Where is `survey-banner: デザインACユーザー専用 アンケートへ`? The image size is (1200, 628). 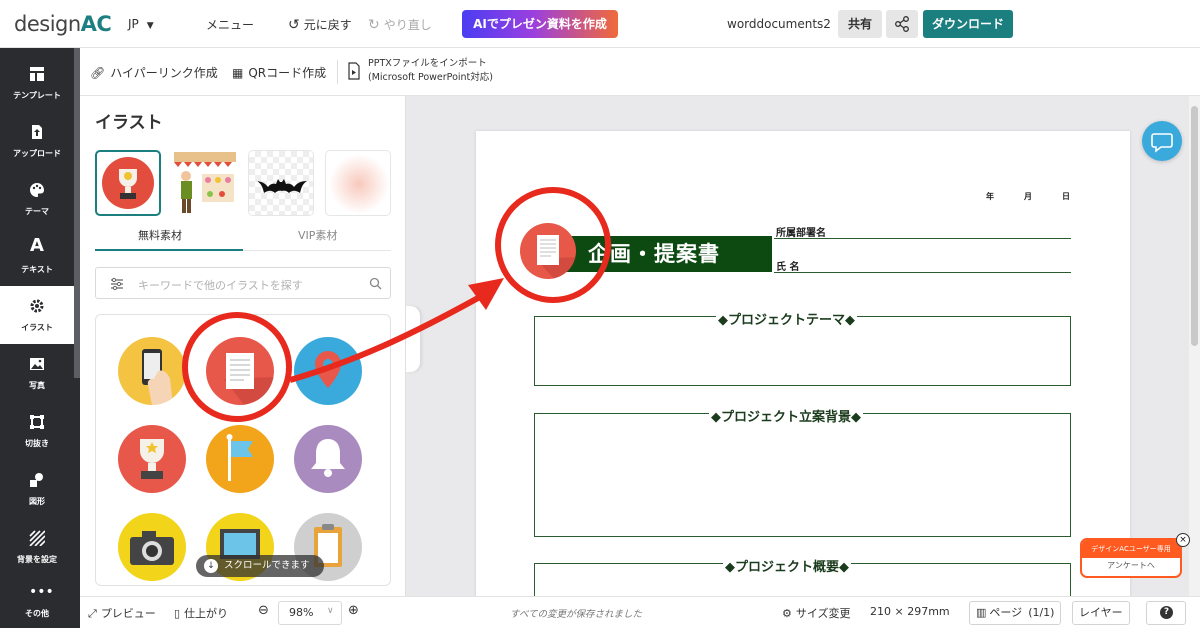
survey-banner: デザインACユーザー専用 アンケートへ is located at coordinates (1131, 558).